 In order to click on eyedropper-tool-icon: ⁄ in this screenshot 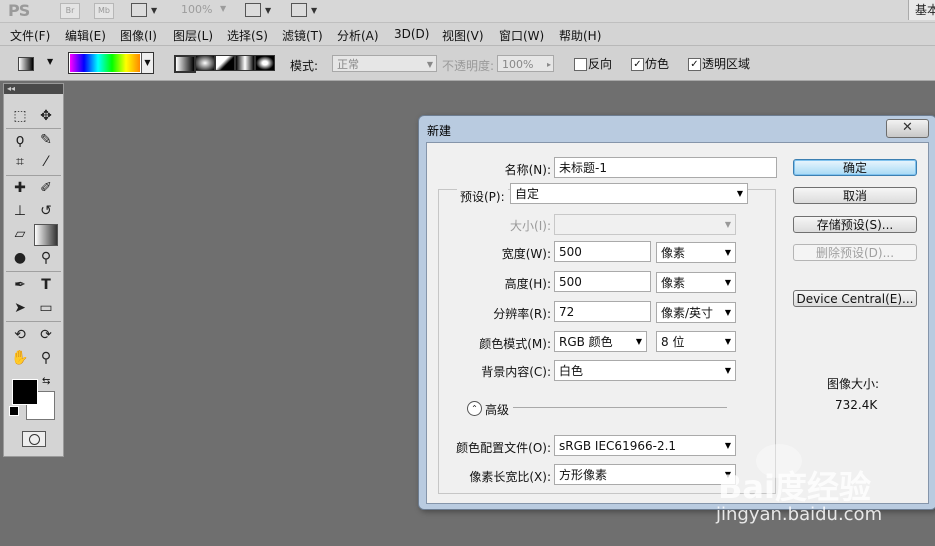, I will do `click(46, 162)`.